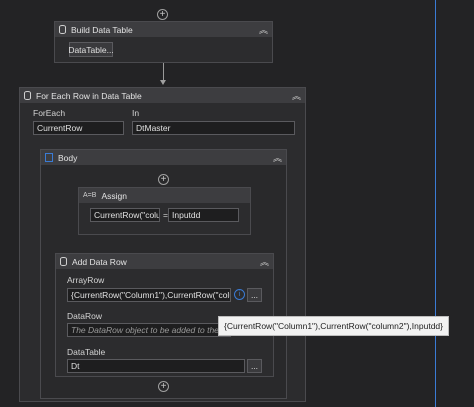 The width and height of the screenshot is (474, 407). I want to click on foreach-variable-field: CurrentRow, so click(78, 128).